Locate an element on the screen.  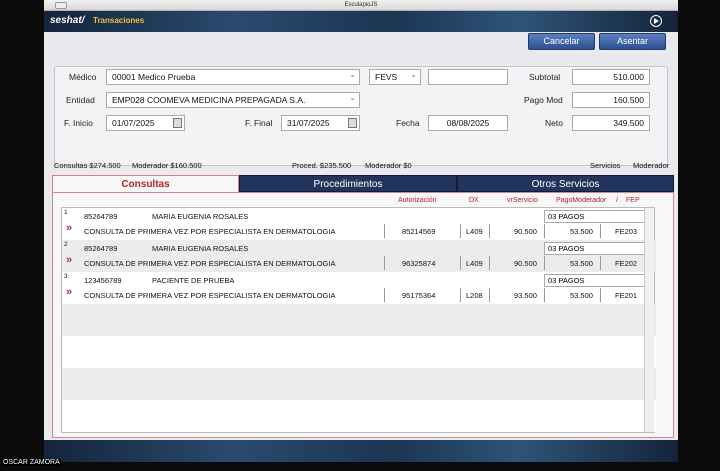
summary-proced: Proced. $235.500 is located at coordinates (322, 165).